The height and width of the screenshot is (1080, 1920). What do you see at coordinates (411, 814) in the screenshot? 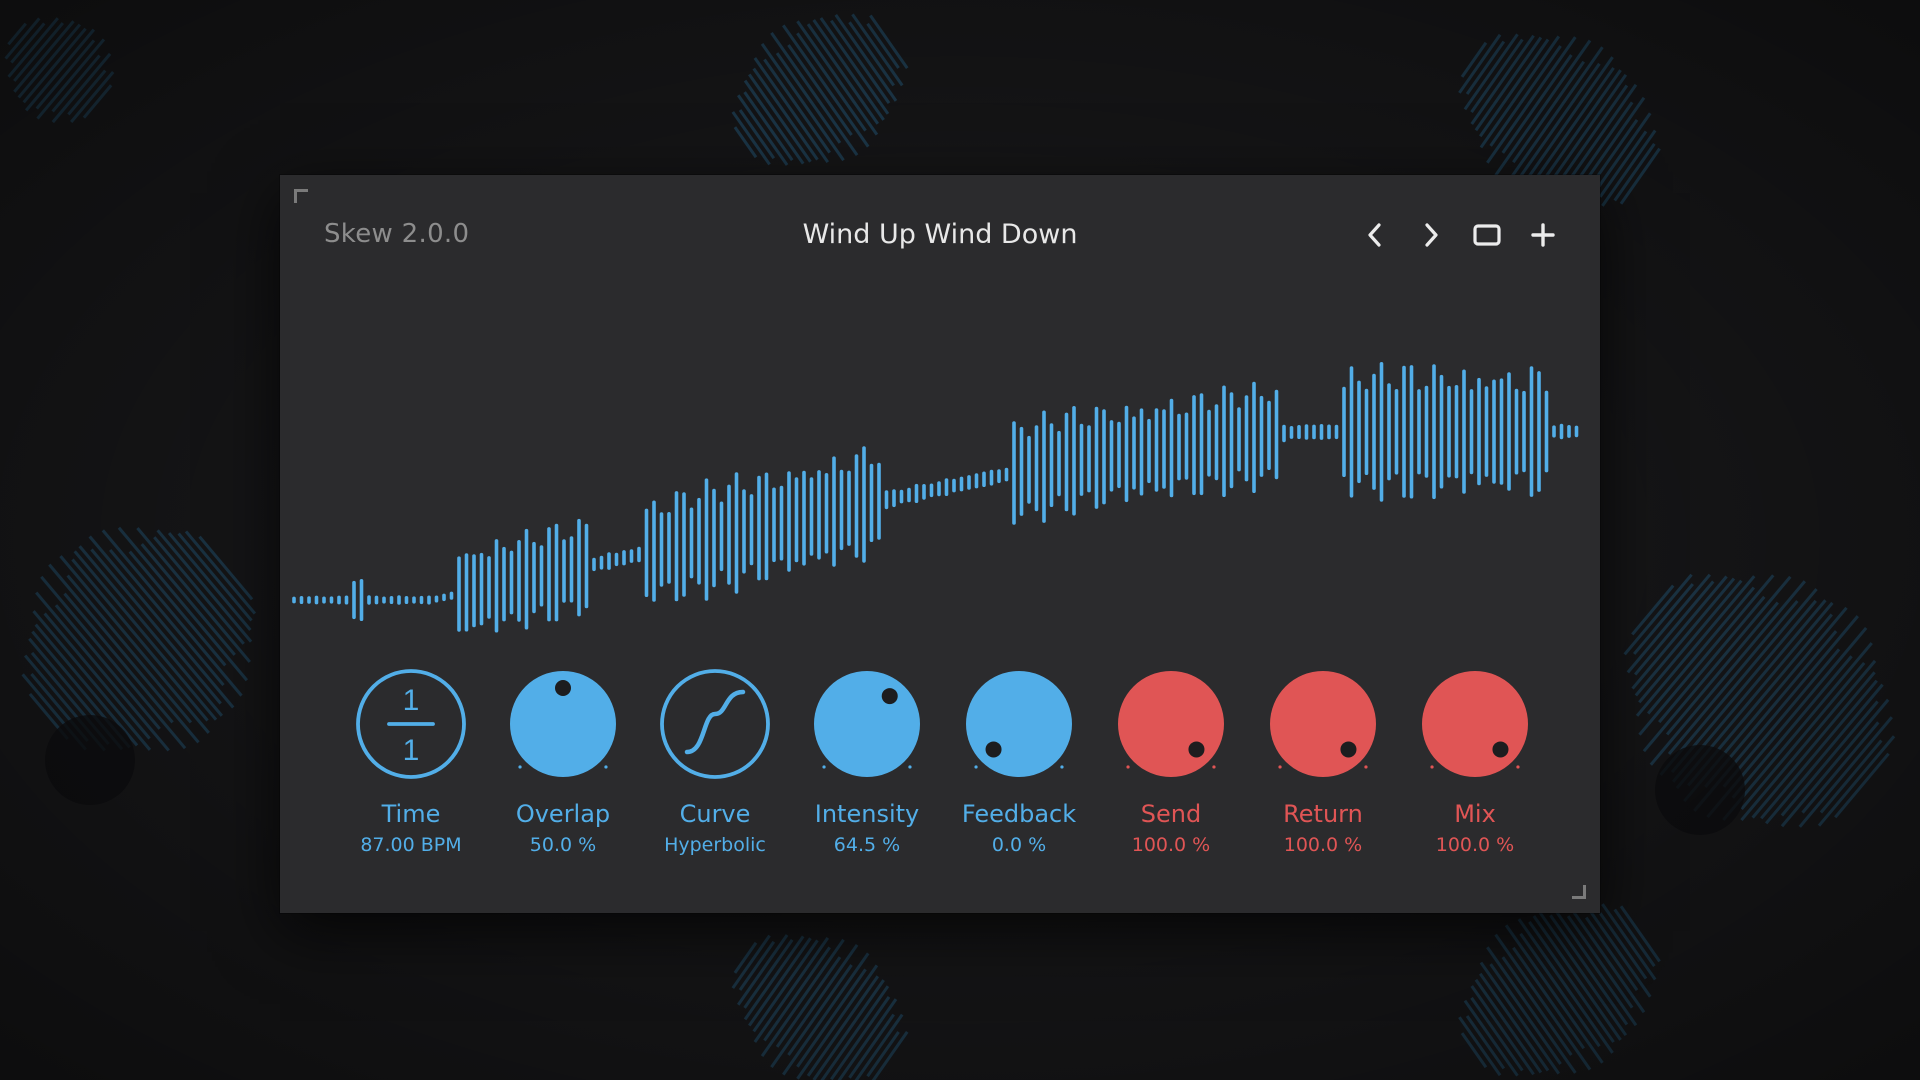
I see `time-label: Time` at bounding box center [411, 814].